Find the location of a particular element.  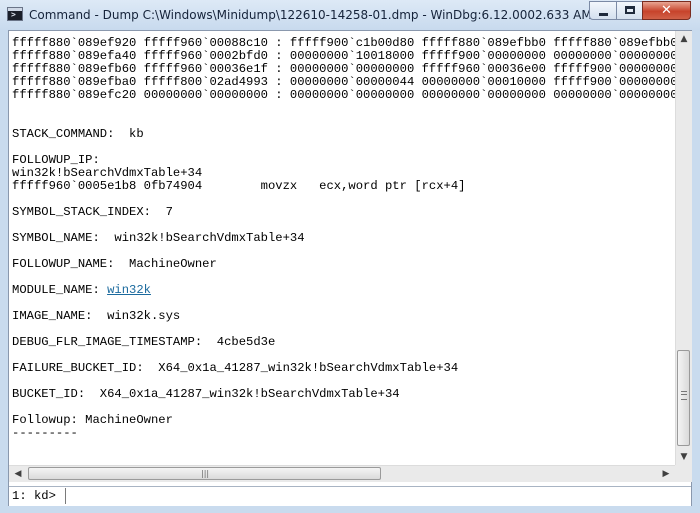

horizontal-scroll-thumb: ||| is located at coordinates (204, 473).